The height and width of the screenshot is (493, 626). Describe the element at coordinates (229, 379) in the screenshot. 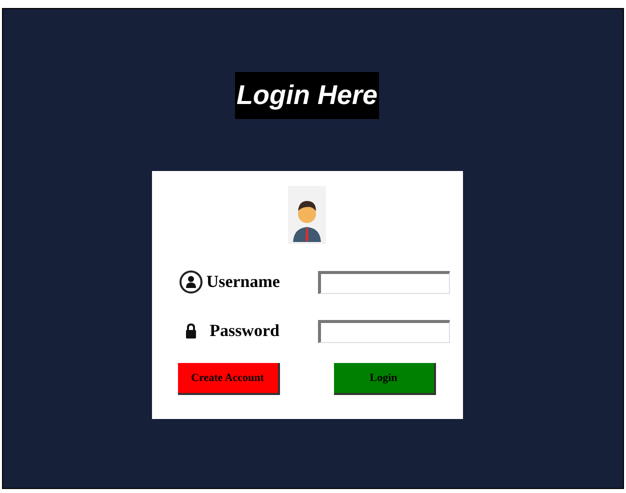

I see `create-account-button: Create Account` at that location.